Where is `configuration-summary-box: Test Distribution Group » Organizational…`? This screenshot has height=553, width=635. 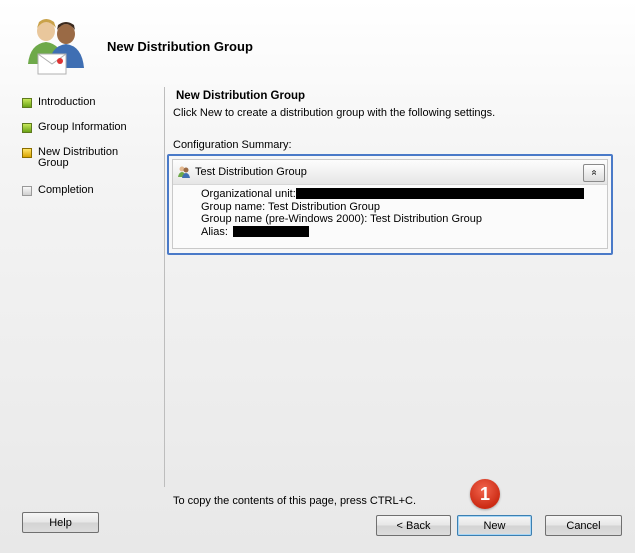 configuration-summary-box: Test Distribution Group » Organizational… is located at coordinates (390, 204).